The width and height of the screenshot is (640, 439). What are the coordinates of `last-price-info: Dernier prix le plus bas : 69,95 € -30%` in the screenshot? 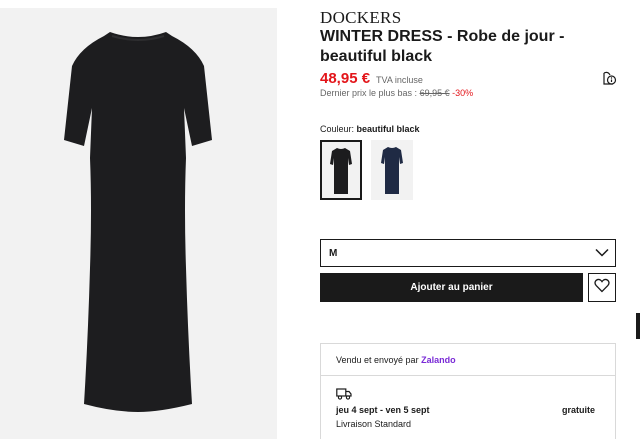 It's located at (396, 93).